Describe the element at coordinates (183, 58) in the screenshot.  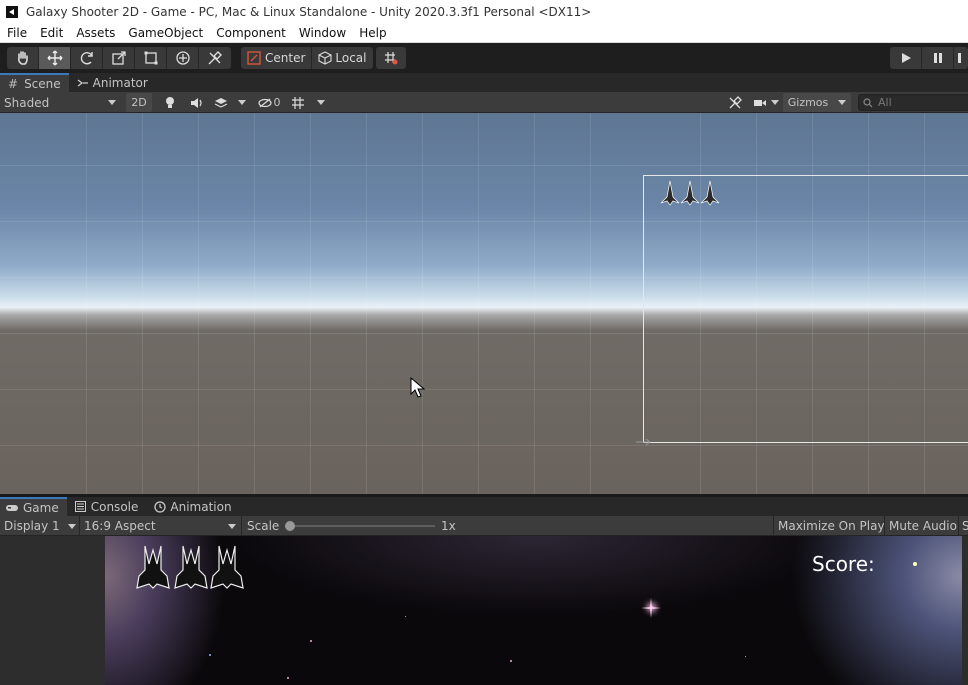
I see `transform-tool-button` at that location.